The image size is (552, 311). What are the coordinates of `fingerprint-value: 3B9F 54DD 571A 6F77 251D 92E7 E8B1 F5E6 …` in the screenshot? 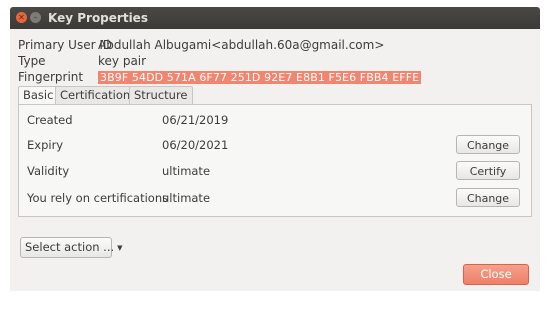 It's located at (260, 77).